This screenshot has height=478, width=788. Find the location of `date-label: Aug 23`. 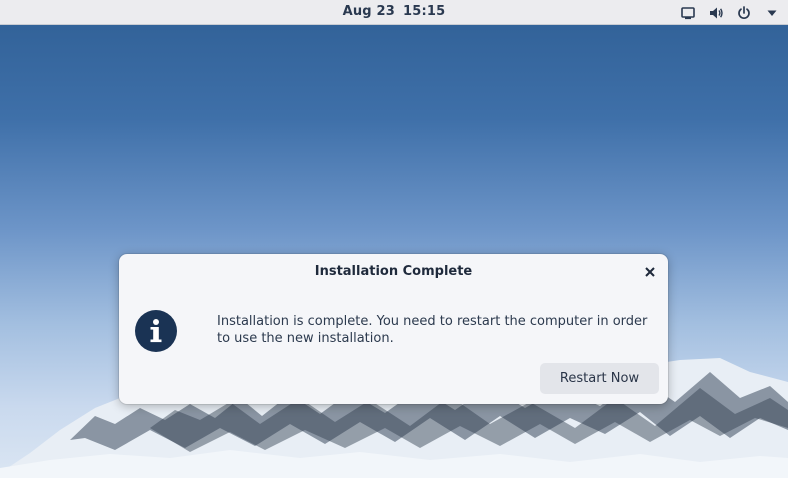

date-label: Aug 23 is located at coordinates (369, 11).